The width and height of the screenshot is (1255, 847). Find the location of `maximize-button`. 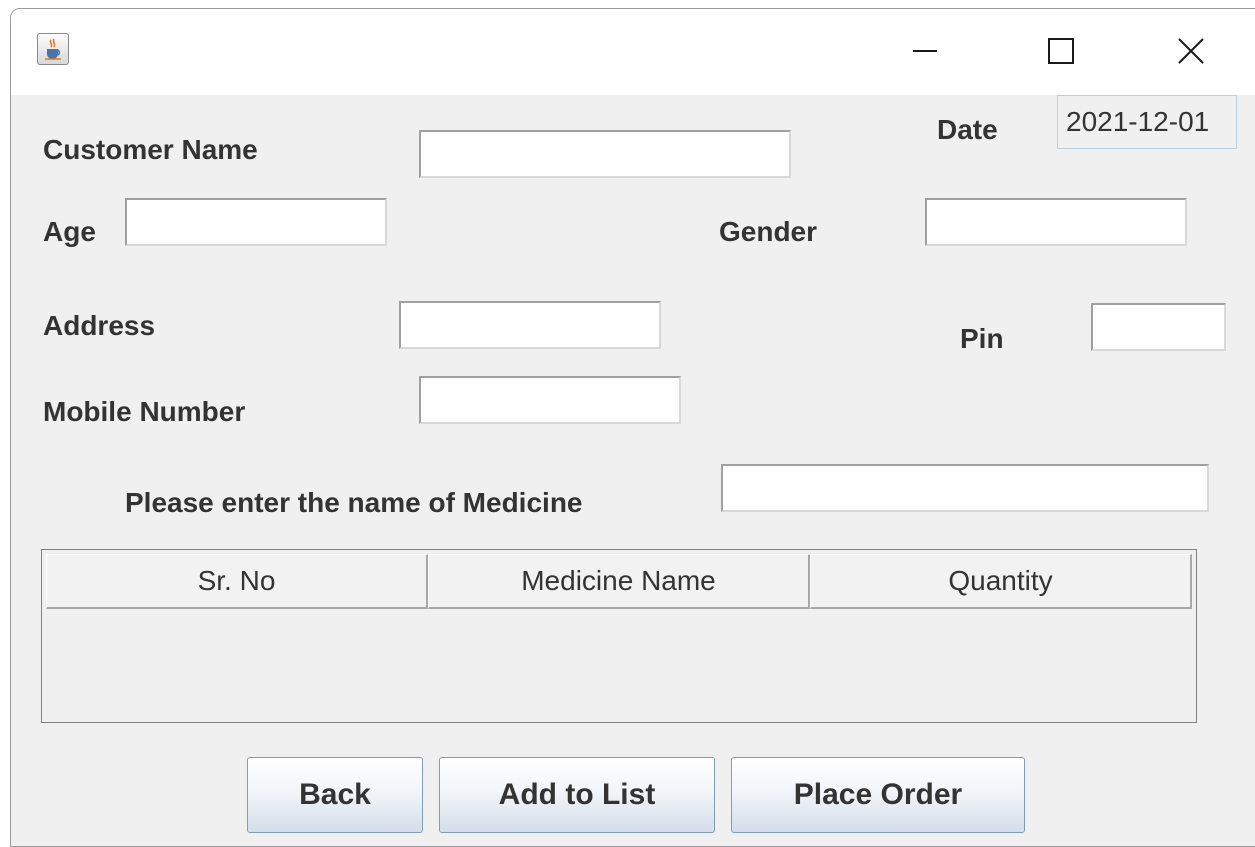

maximize-button is located at coordinates (1061, 51).